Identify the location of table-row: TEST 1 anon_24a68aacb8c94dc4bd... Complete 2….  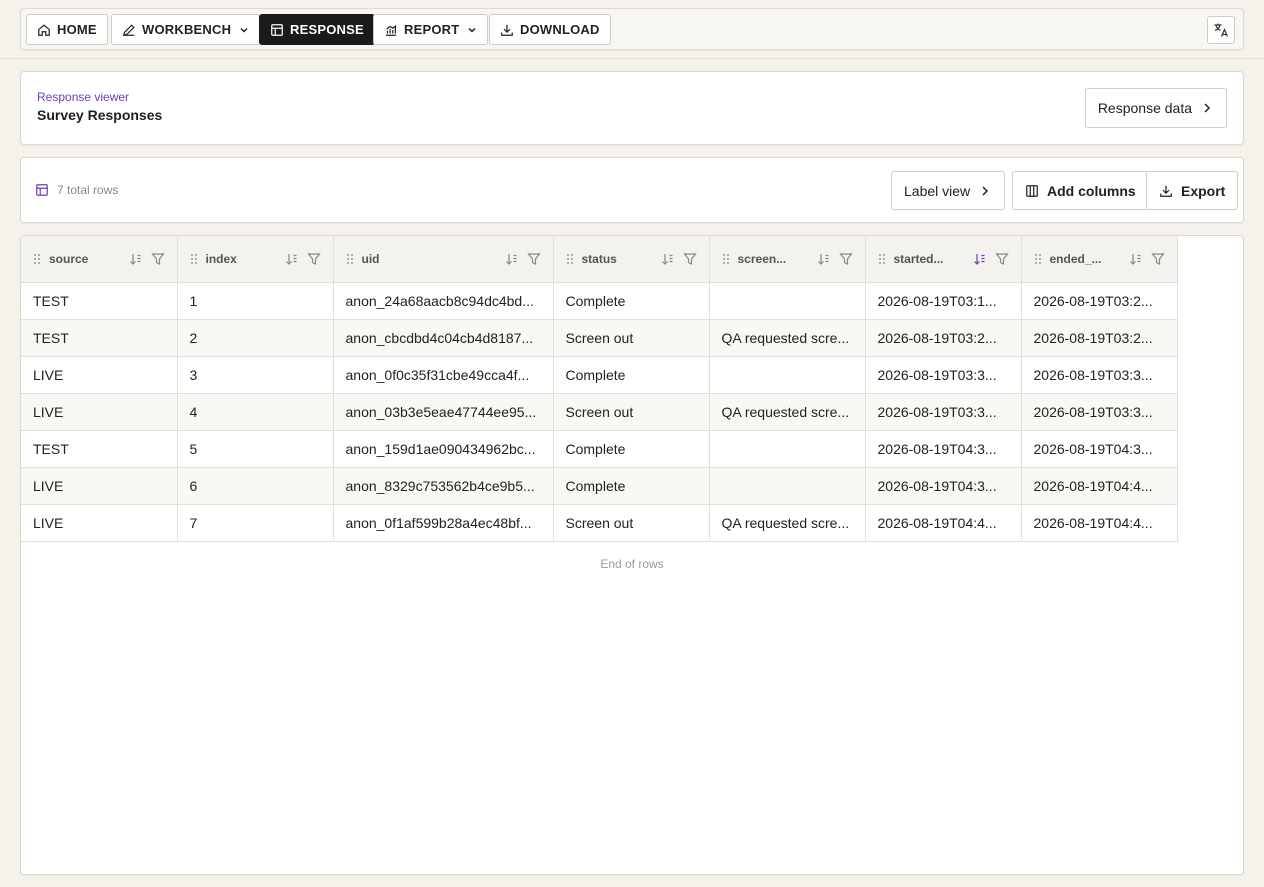
(599, 301).